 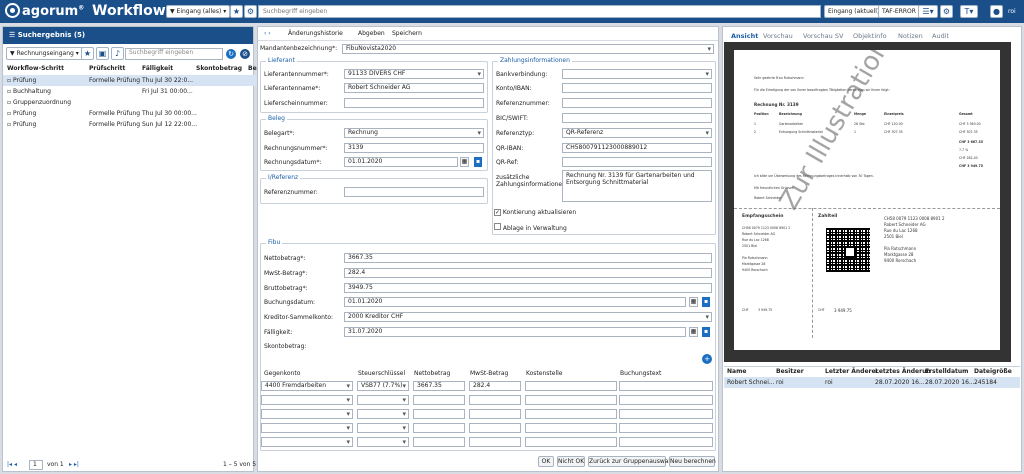 What do you see at coordinates (910, 36) in the screenshot?
I see `tab-notizen: Notizen` at bounding box center [910, 36].